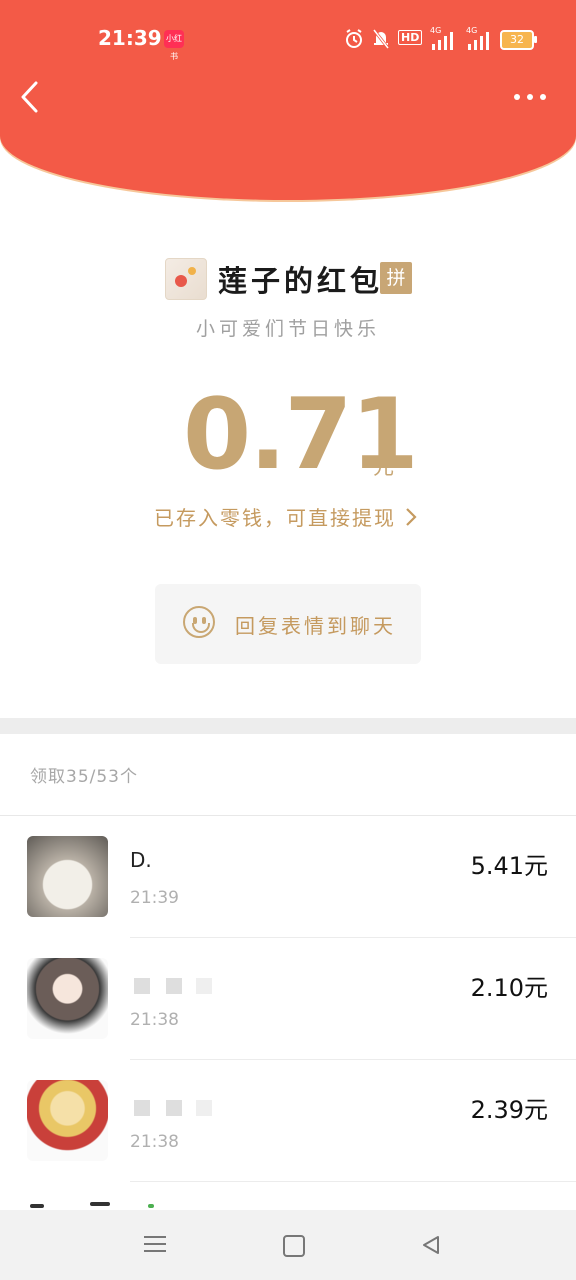  I want to click on saved-to-balance-text: 已存入零钱，可直接提现, so click(275, 518).